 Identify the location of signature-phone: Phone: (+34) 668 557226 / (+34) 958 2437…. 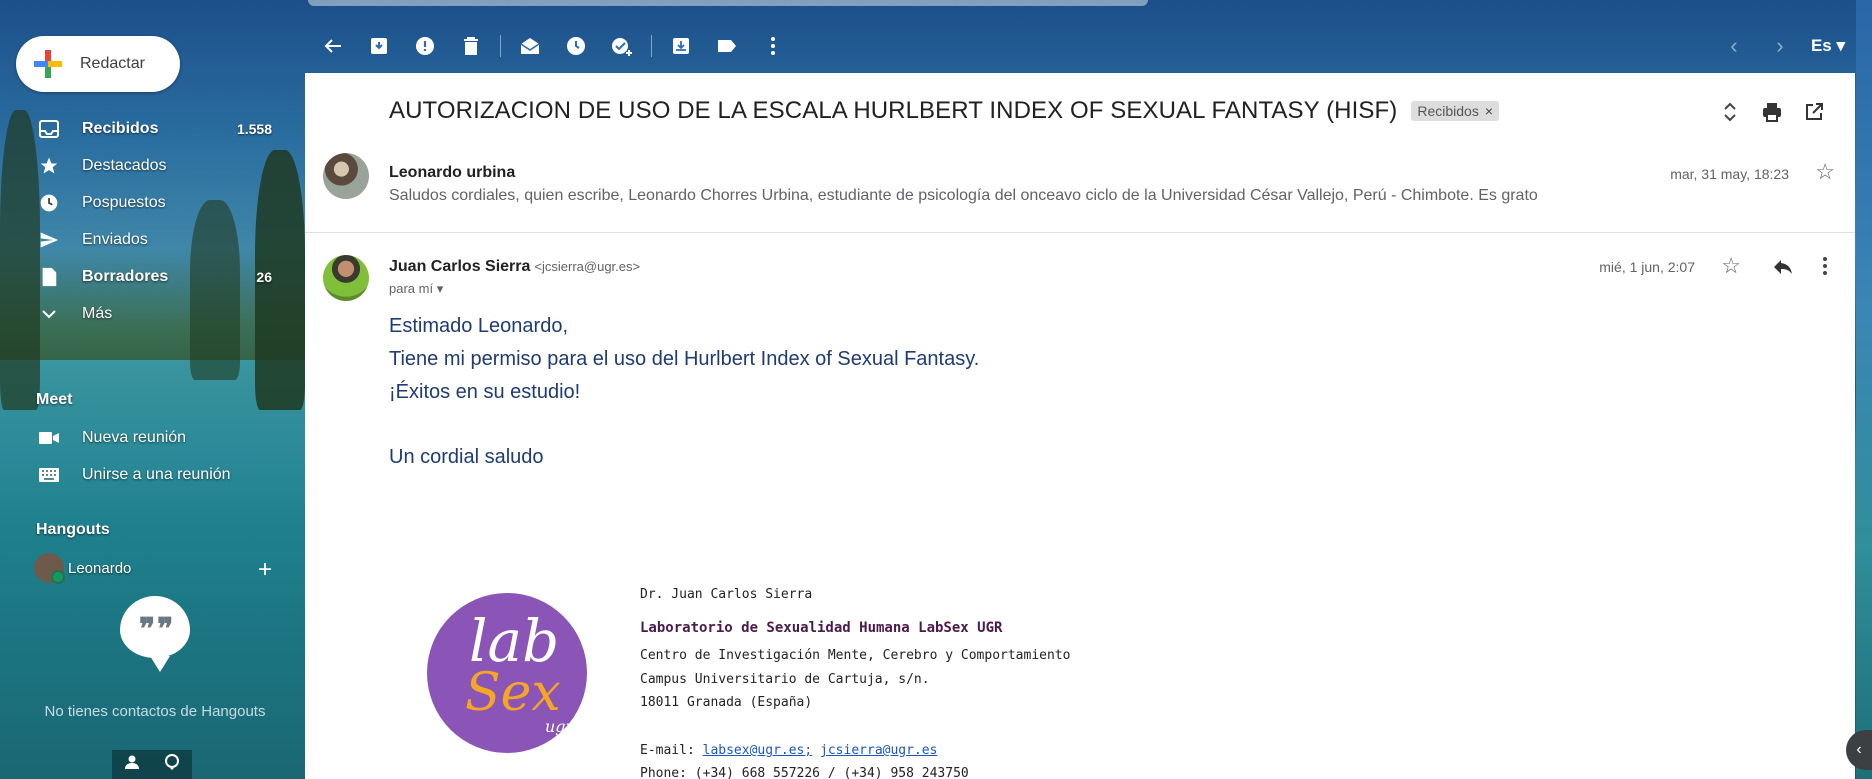
(804, 772).